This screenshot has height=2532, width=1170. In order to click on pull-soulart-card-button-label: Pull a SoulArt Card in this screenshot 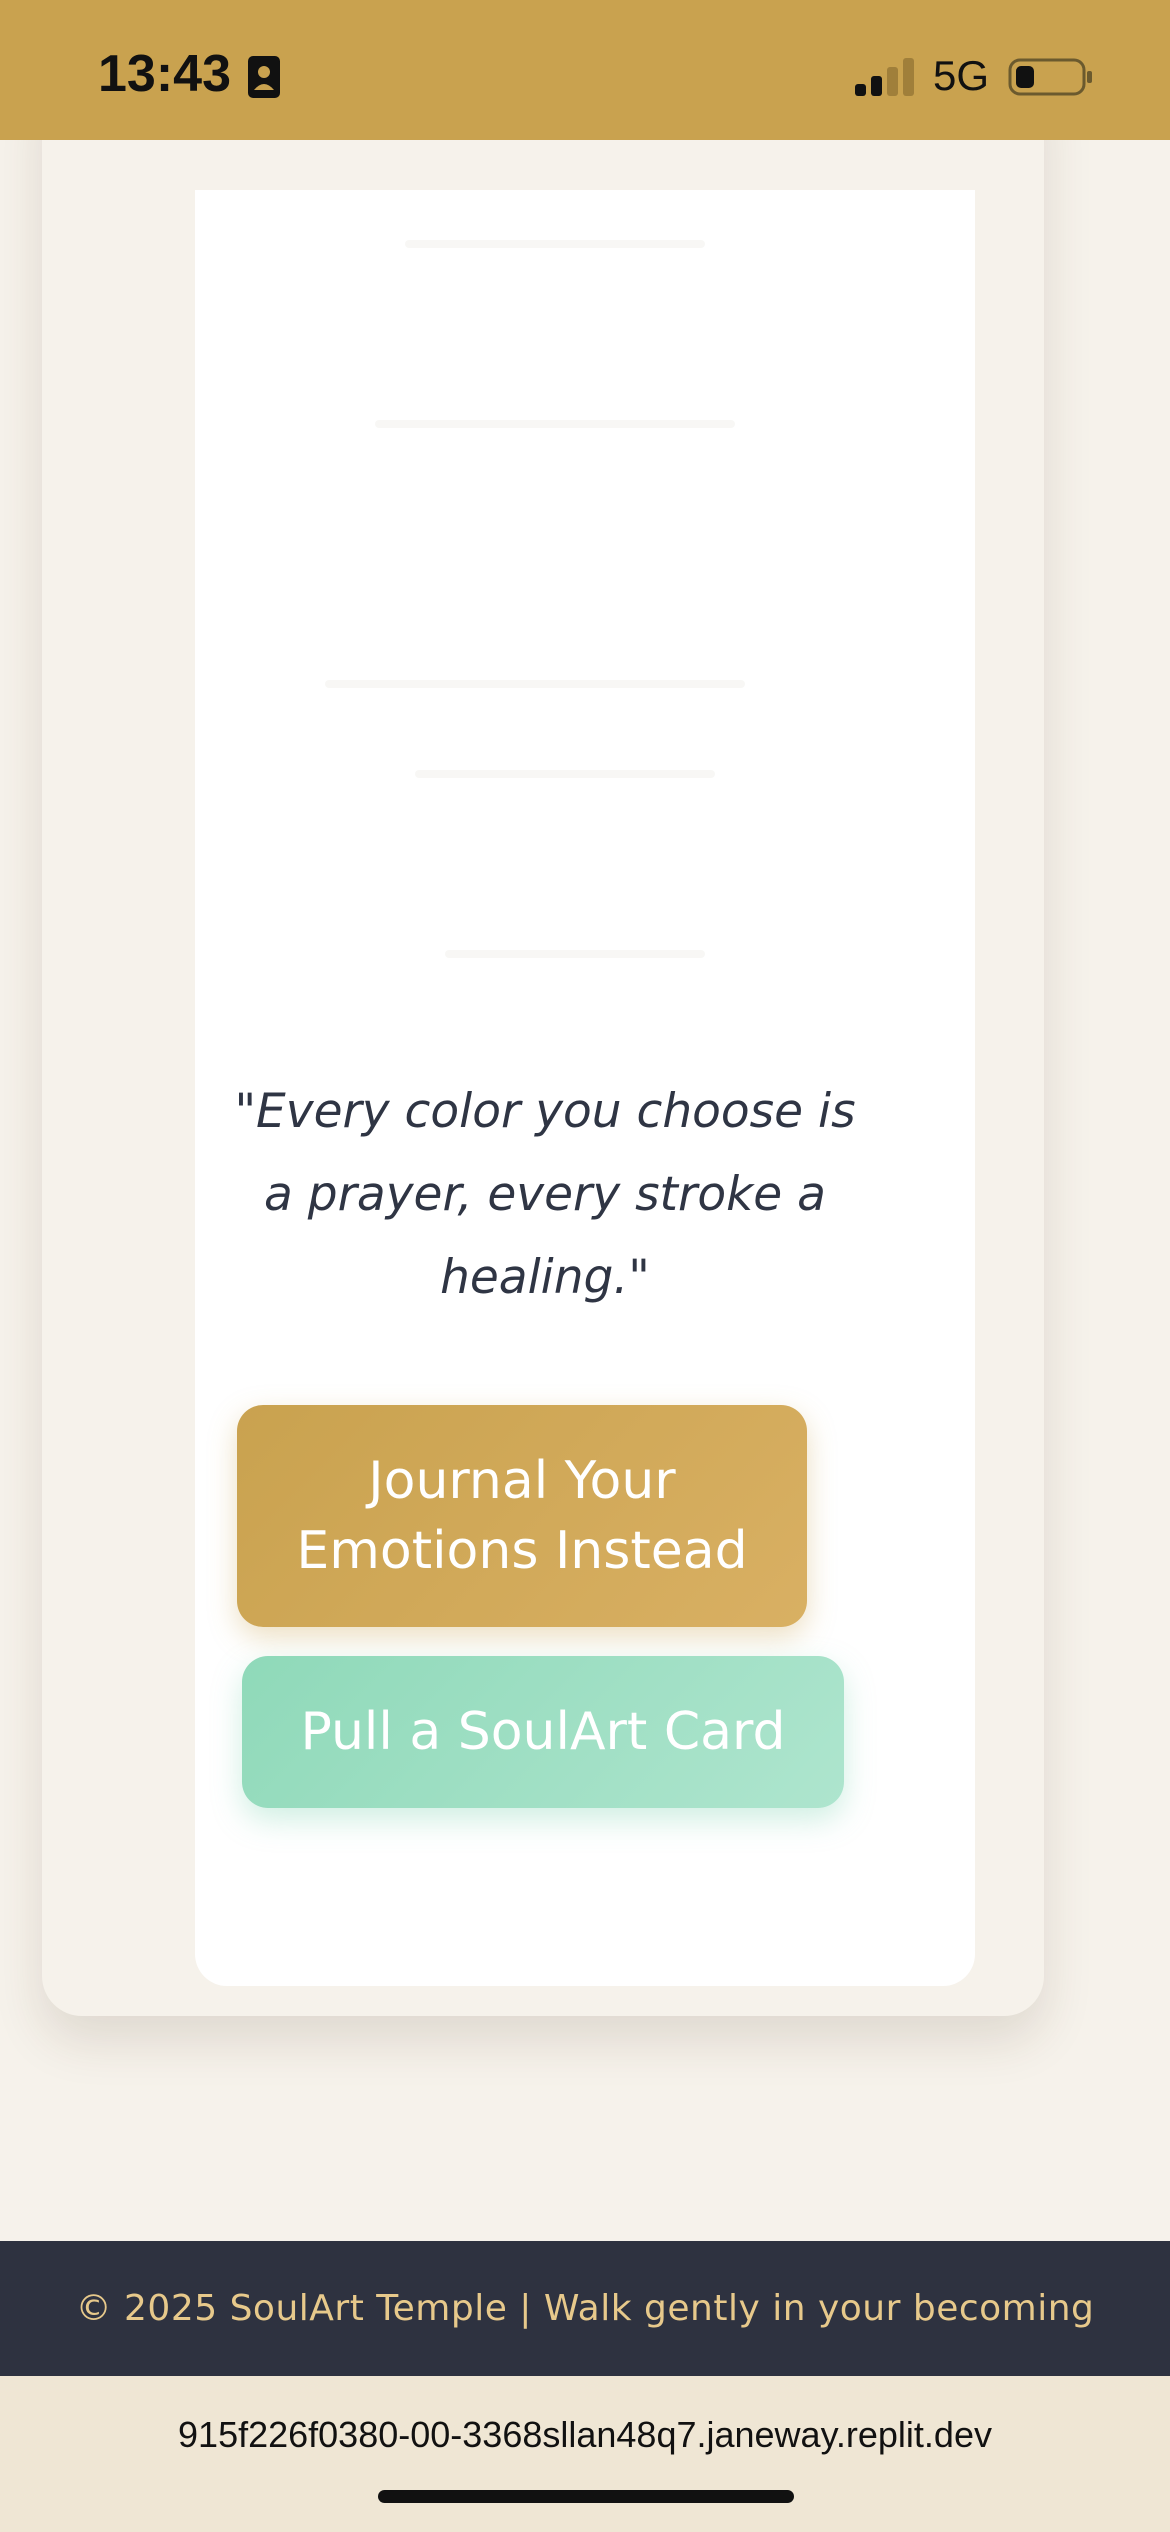, I will do `click(543, 1732)`.